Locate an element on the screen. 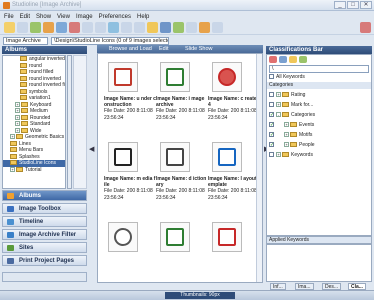 This screenshot has height=300, width=374. edit-keyword-icon is located at coordinates (293, 59).